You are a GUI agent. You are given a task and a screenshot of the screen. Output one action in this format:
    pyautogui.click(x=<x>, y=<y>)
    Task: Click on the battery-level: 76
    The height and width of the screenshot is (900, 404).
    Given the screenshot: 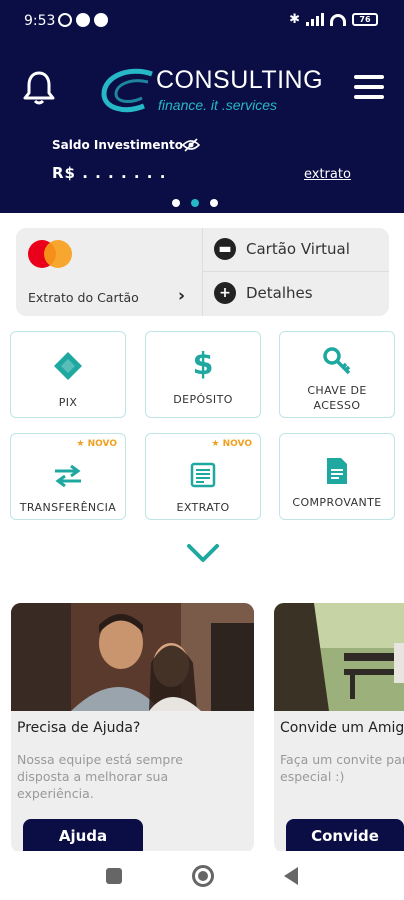 What is the action you would take?
    pyautogui.click(x=365, y=19)
    